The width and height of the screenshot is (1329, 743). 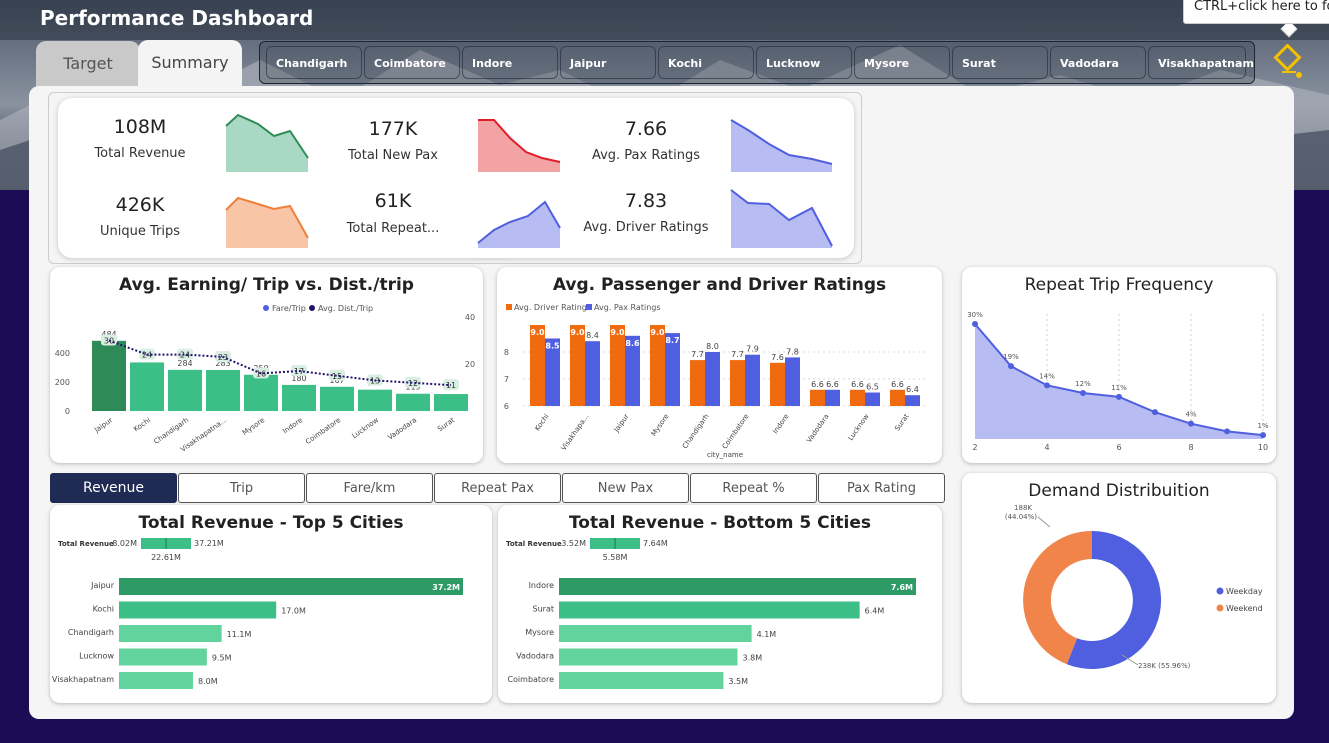 I want to click on city-button-vadodara: Vadodara, so click(x=1098, y=62).